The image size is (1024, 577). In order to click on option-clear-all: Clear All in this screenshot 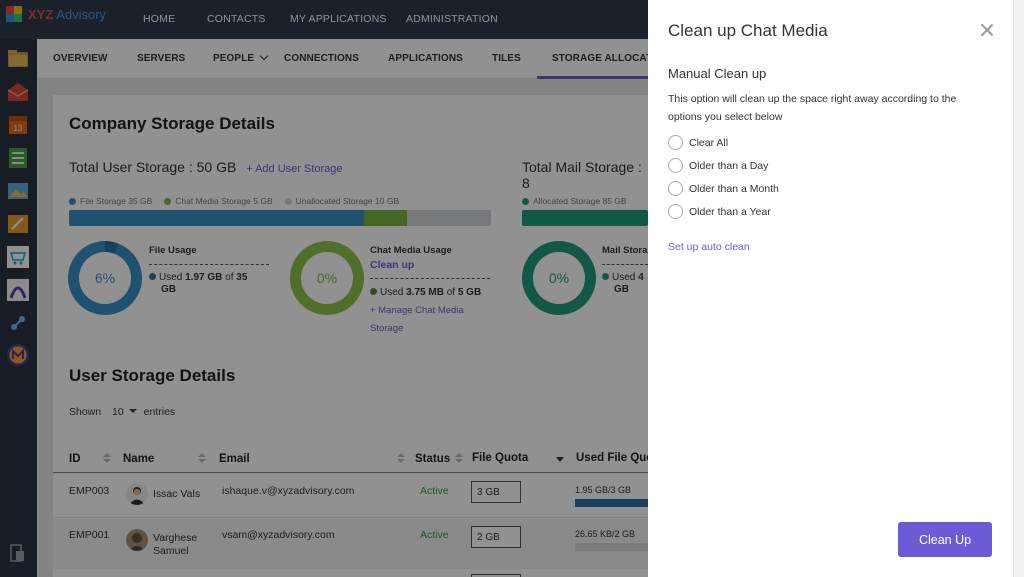, I will do `click(698, 142)`.